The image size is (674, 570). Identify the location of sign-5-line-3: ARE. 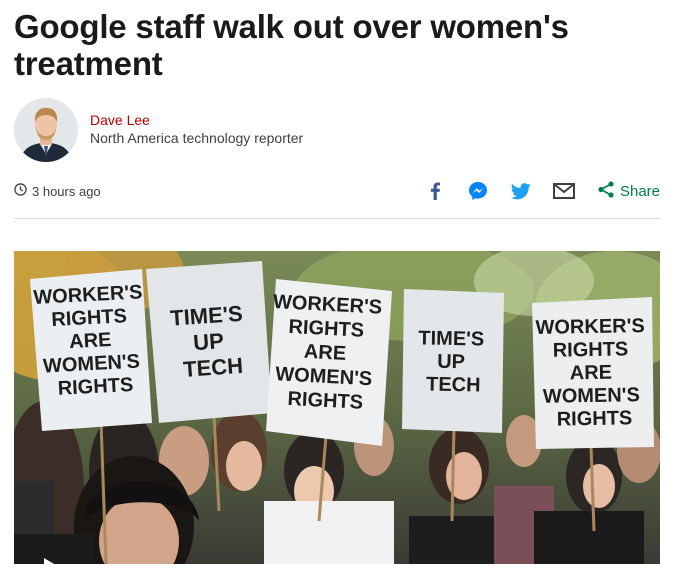
(591, 373).